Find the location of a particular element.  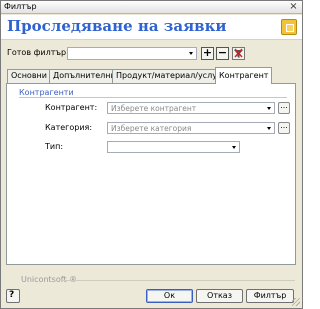

category-combo: Изберете категория is located at coordinates (191, 128).